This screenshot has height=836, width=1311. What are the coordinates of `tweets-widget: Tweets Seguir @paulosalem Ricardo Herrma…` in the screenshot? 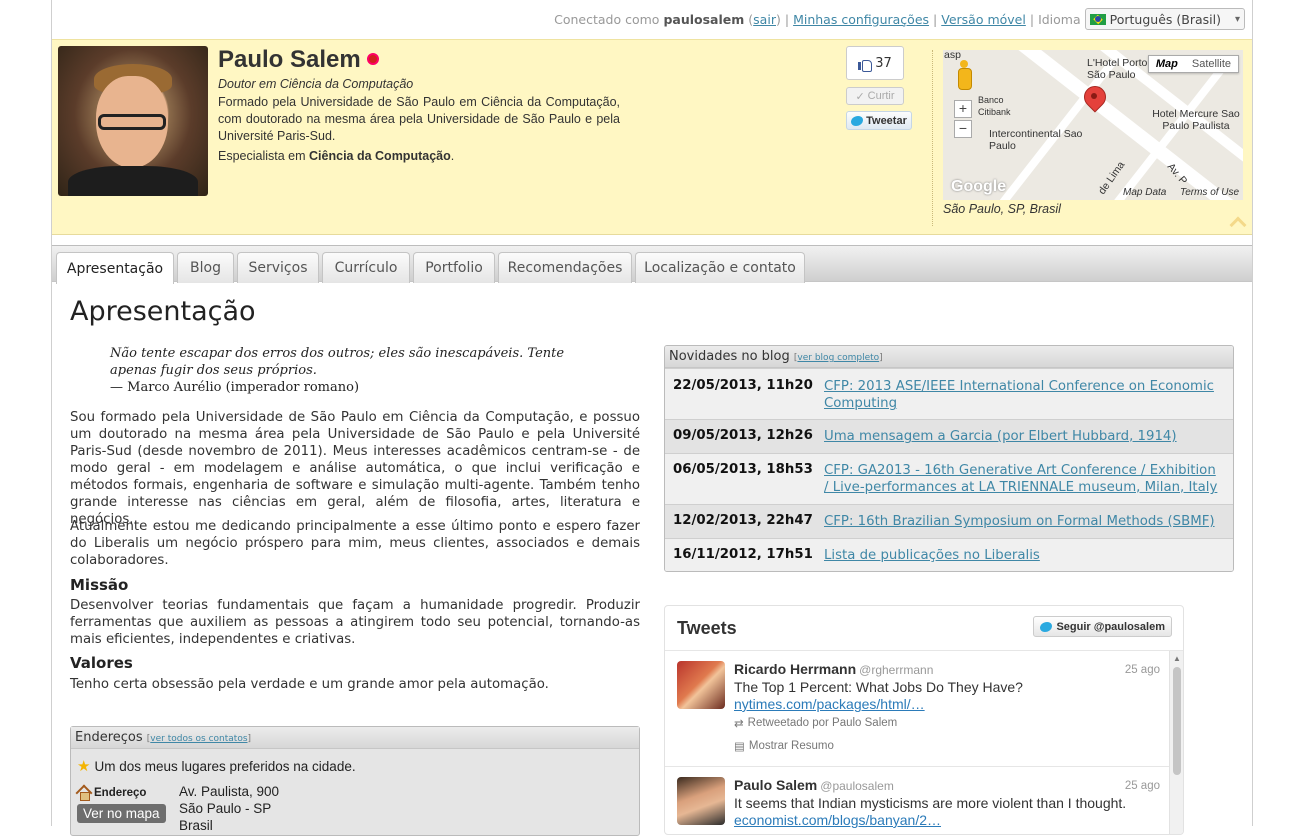 It's located at (924, 720).